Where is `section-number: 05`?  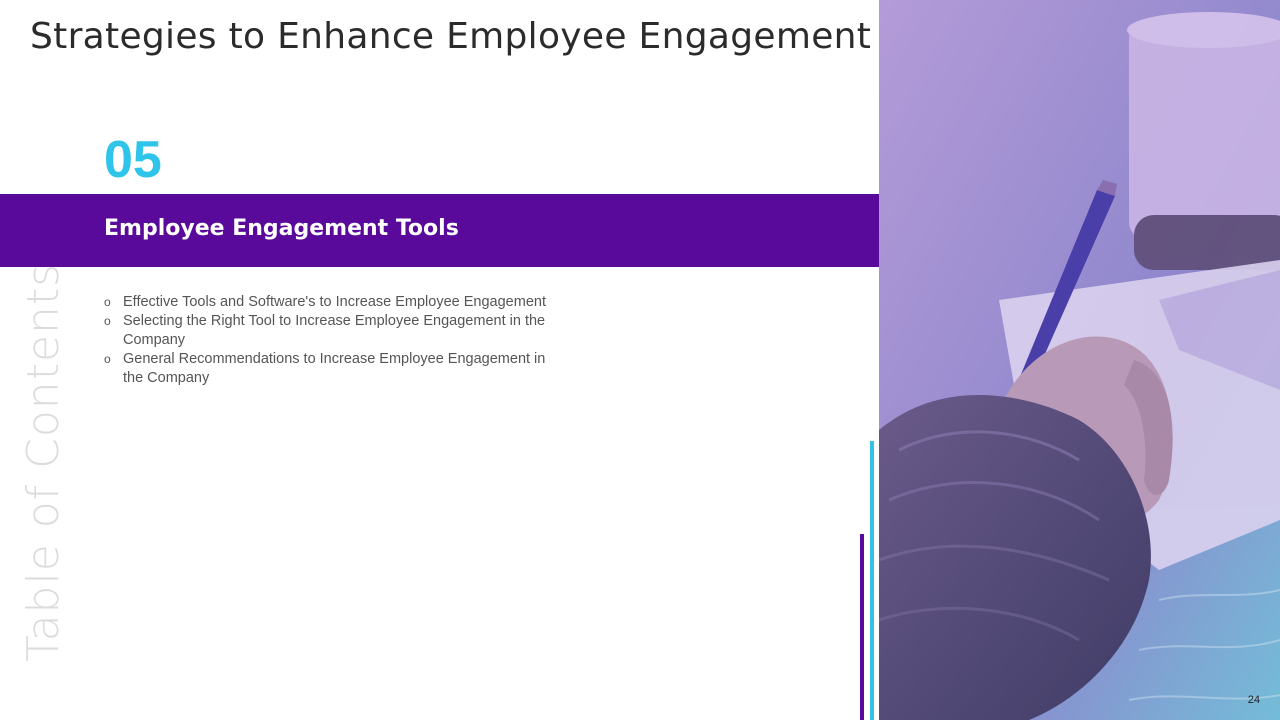 section-number: 05 is located at coordinates (133, 160).